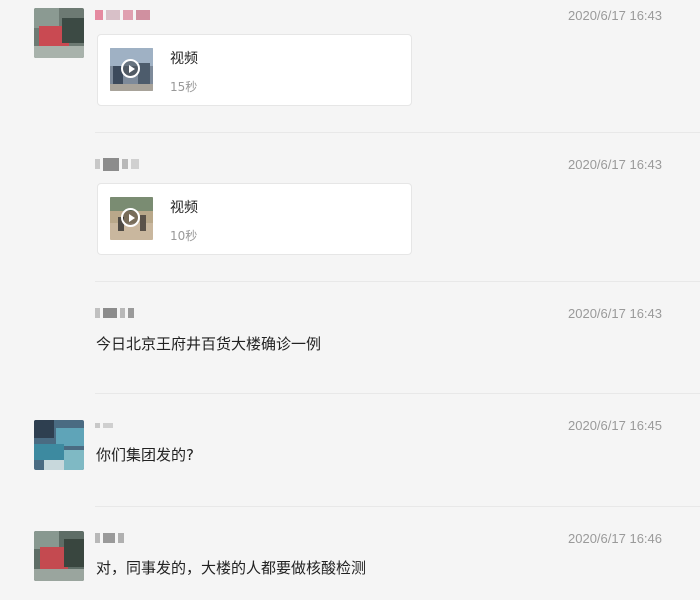  I want to click on video-duration: 15秒, so click(184, 87).